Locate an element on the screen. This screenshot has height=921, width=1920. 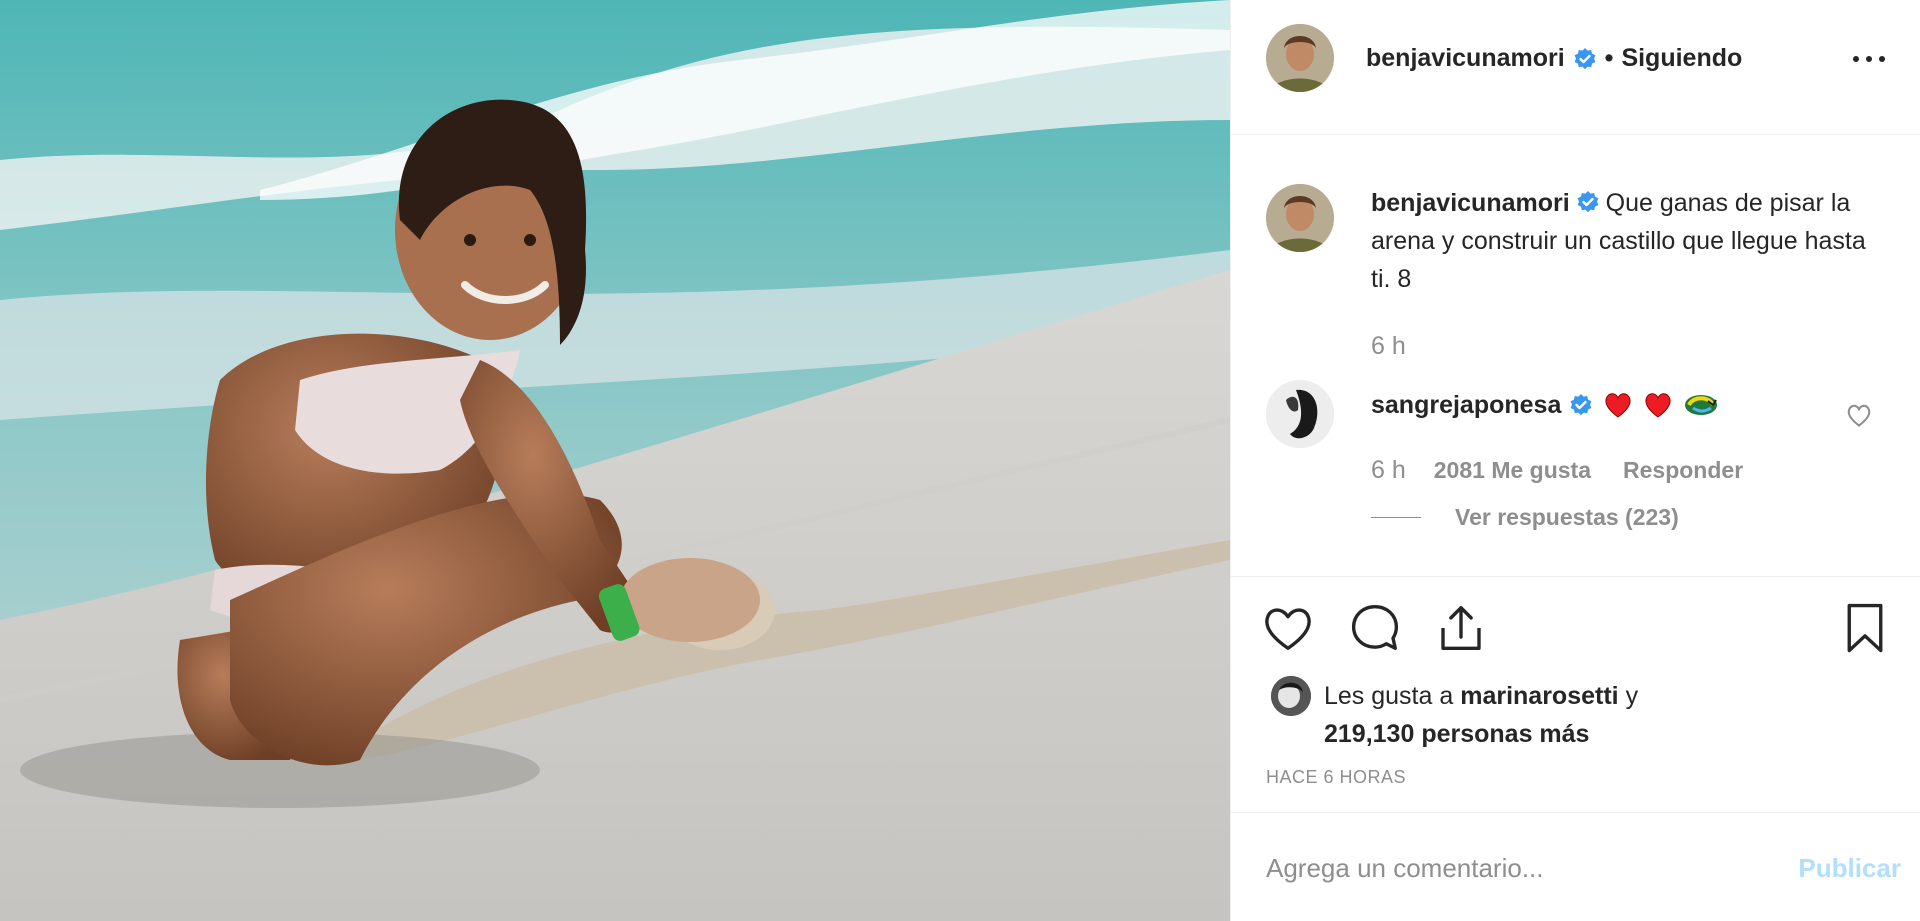
replies-divider is located at coordinates (1396, 517).